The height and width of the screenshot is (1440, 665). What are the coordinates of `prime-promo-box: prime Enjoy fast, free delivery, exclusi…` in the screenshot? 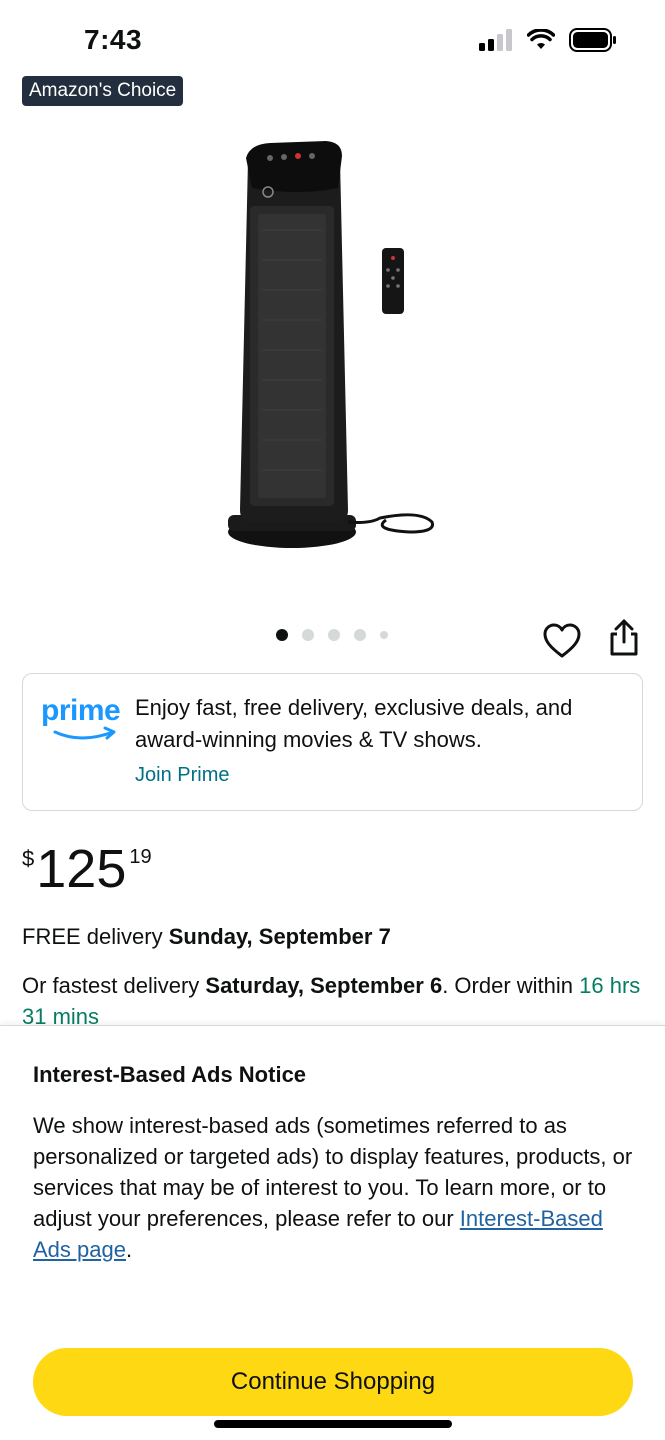 It's located at (332, 742).